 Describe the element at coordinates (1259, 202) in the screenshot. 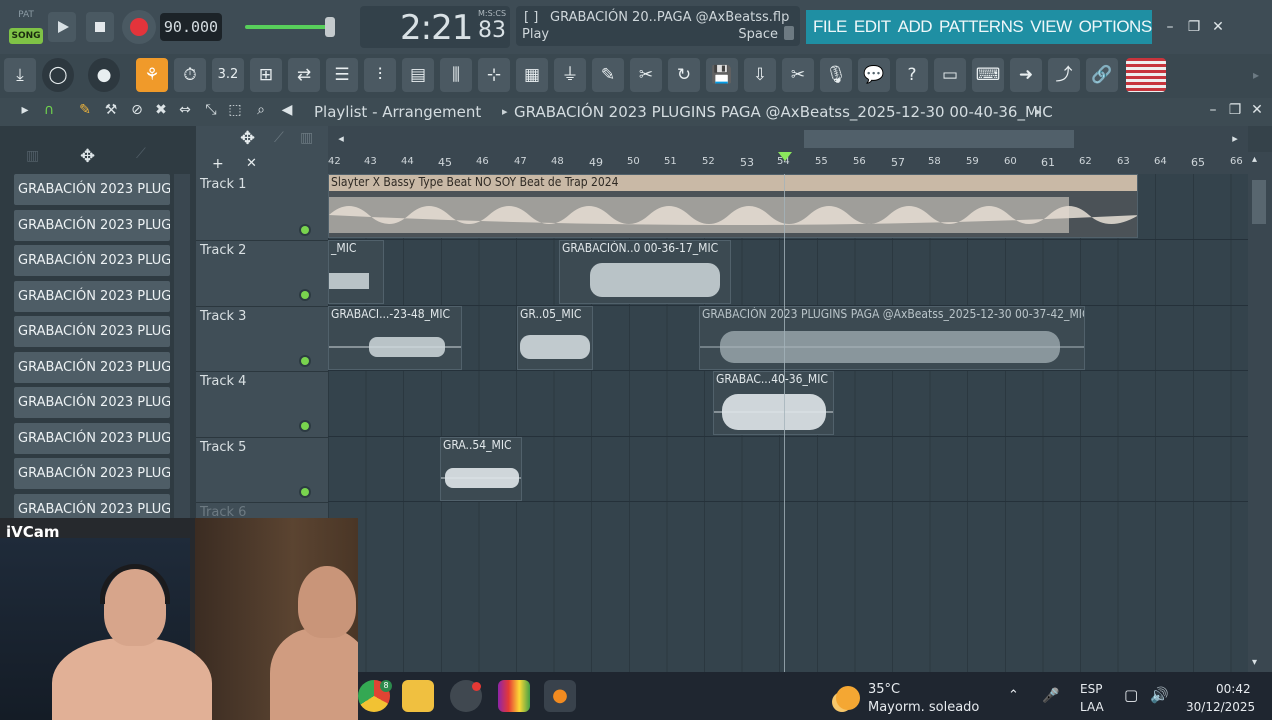

I see `vscroll-thumb` at that location.